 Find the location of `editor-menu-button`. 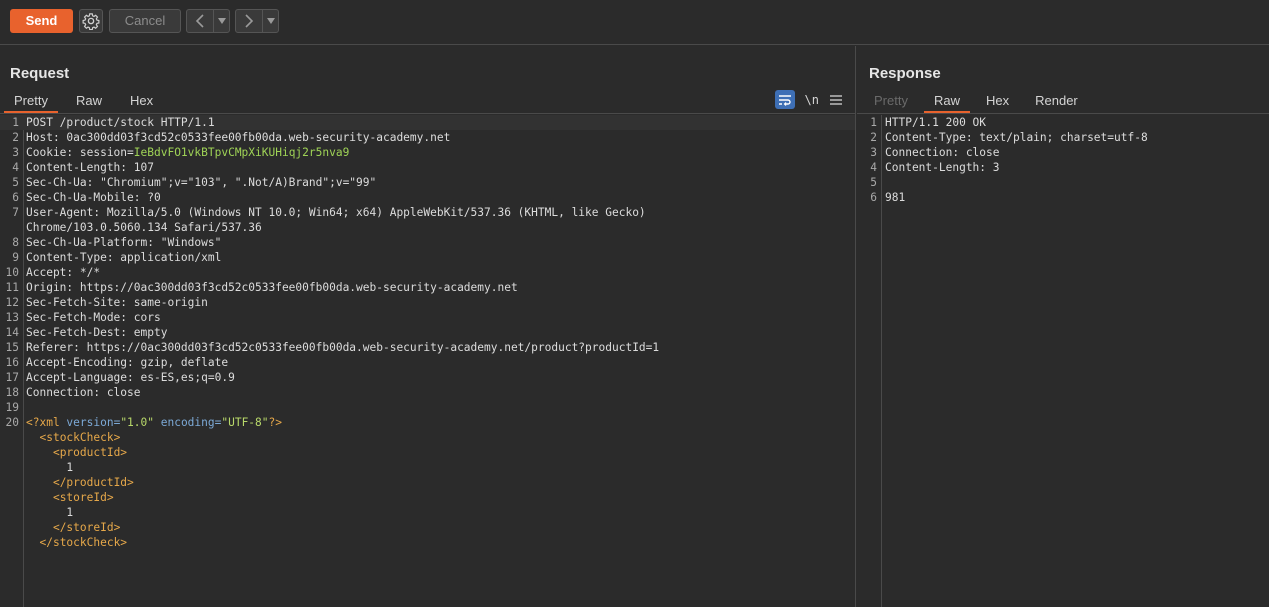

editor-menu-button is located at coordinates (836, 99).